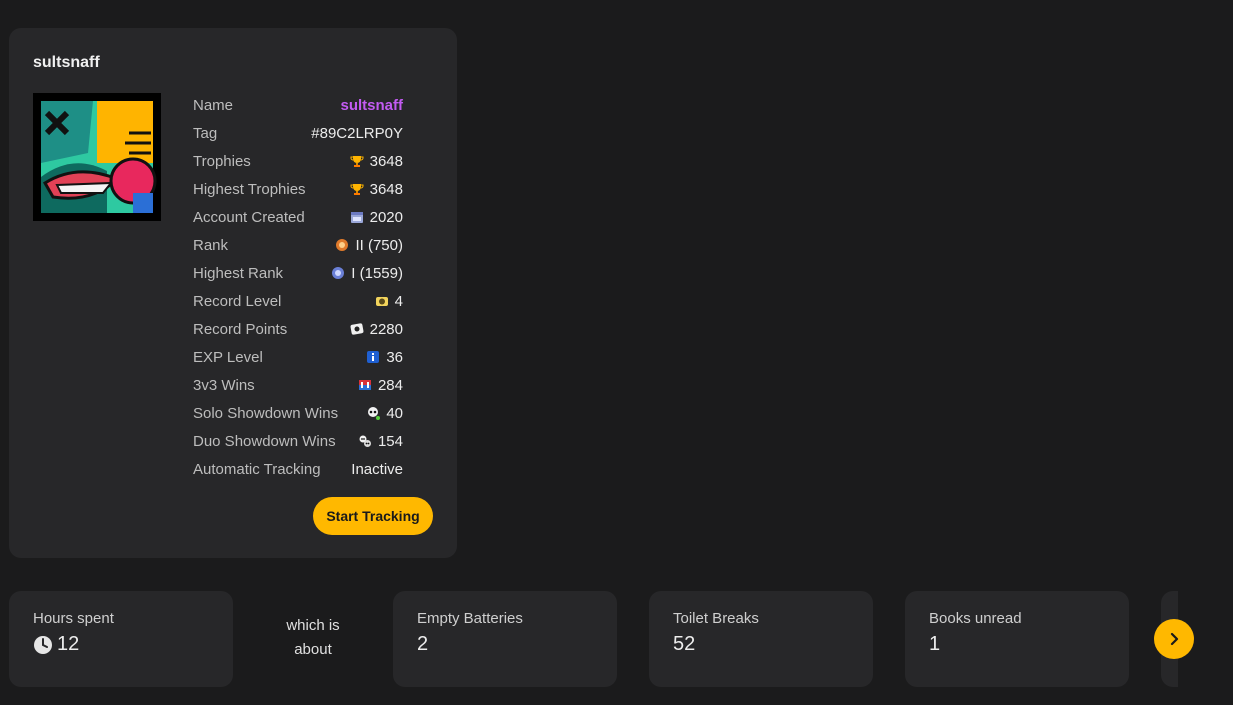  I want to click on stat-label: Record Level, so click(237, 301).